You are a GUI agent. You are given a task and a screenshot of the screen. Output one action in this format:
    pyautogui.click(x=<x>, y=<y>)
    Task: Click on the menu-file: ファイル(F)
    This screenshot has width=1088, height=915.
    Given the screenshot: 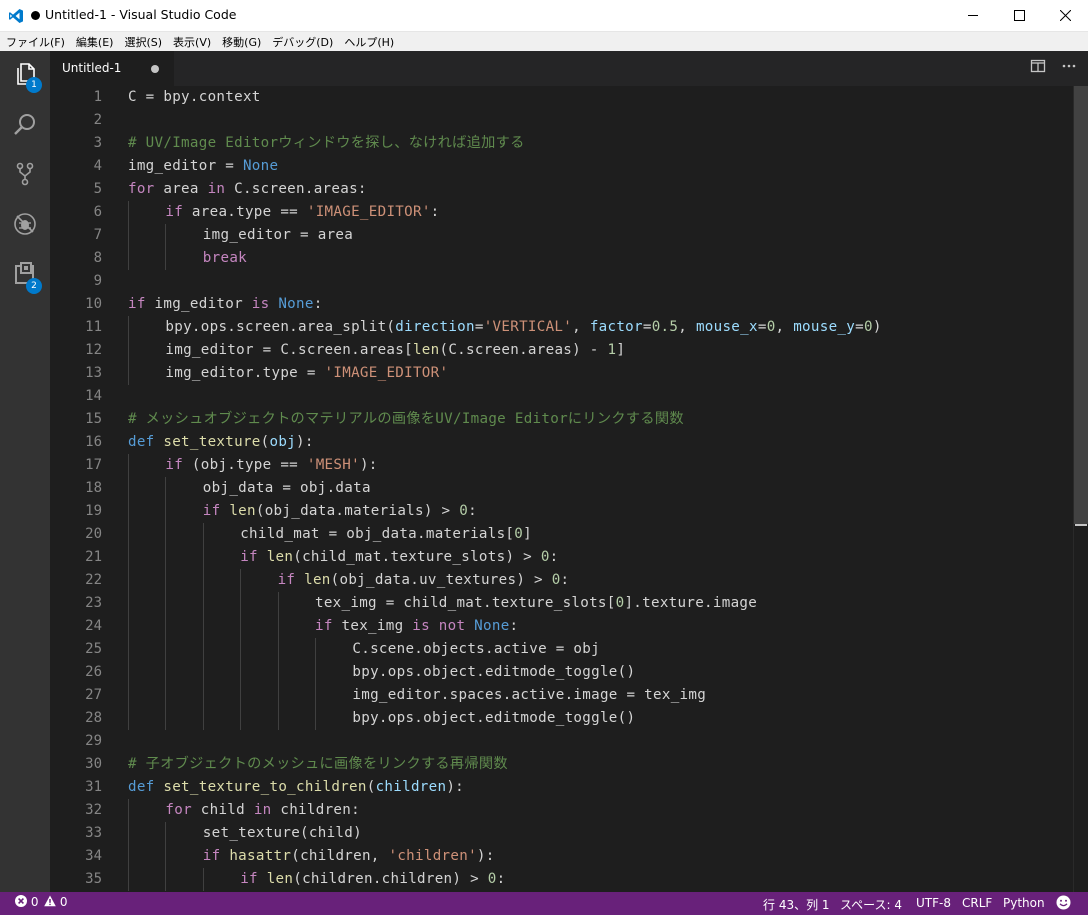 What is the action you would take?
    pyautogui.click(x=35, y=42)
    